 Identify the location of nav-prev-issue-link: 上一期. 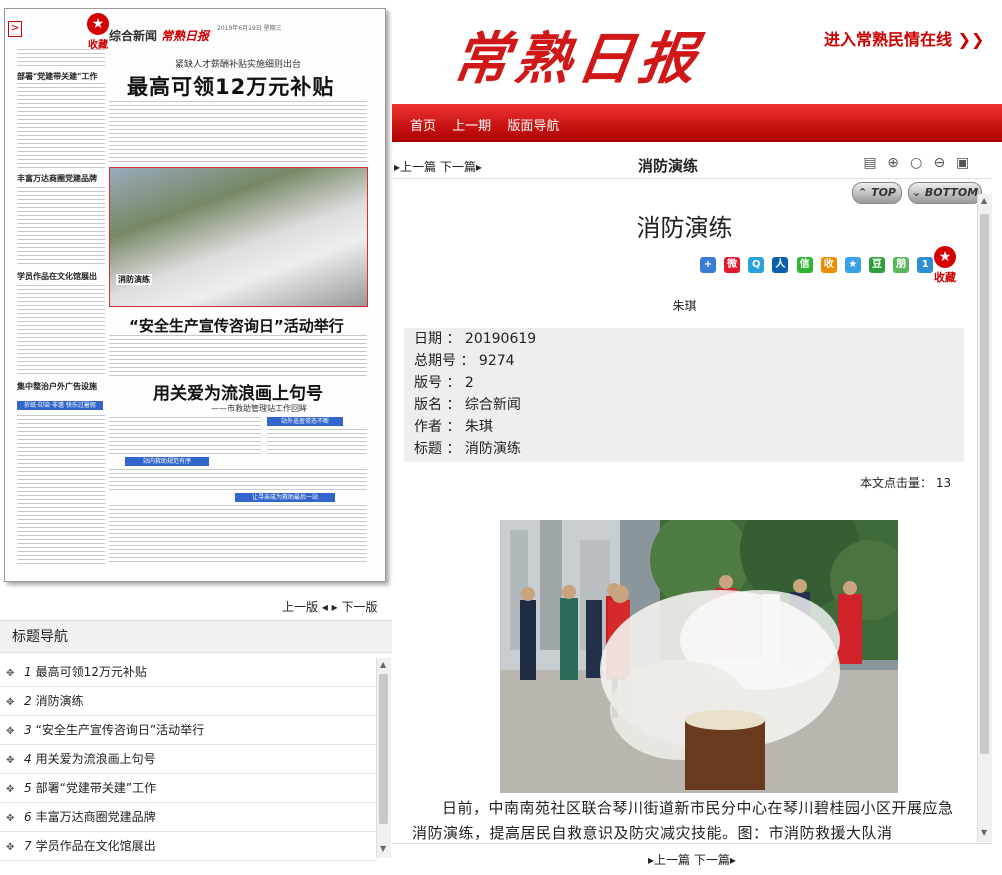
(471, 126).